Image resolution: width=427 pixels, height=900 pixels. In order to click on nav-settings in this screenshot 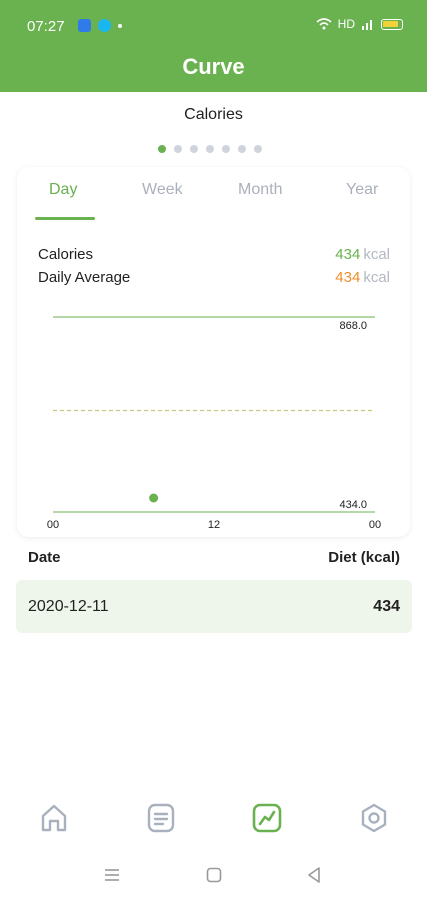, I will do `click(374, 818)`.